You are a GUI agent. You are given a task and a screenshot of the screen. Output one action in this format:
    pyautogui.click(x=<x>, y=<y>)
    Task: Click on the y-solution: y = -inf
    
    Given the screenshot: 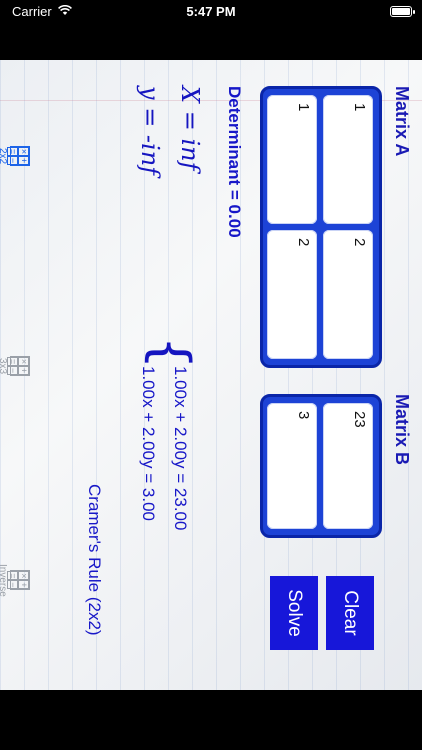 What is the action you would take?
    pyautogui.click(x=150, y=131)
    